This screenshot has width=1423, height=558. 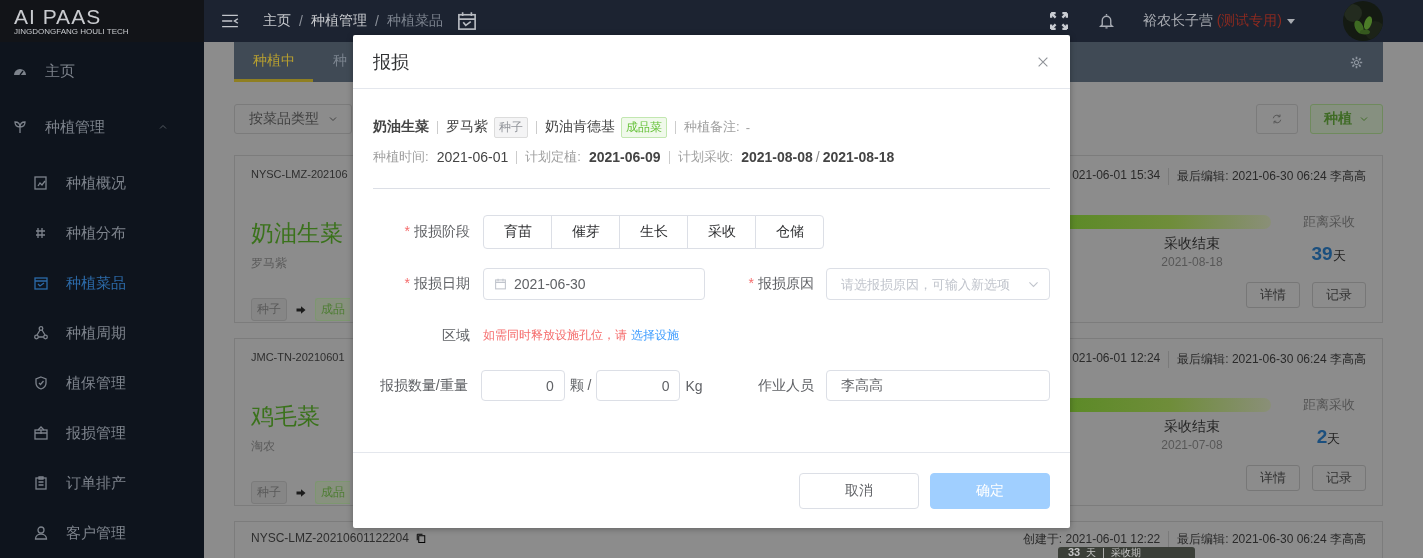 What do you see at coordinates (553, 157) in the screenshot?
I see `date-label: 计划定植:` at bounding box center [553, 157].